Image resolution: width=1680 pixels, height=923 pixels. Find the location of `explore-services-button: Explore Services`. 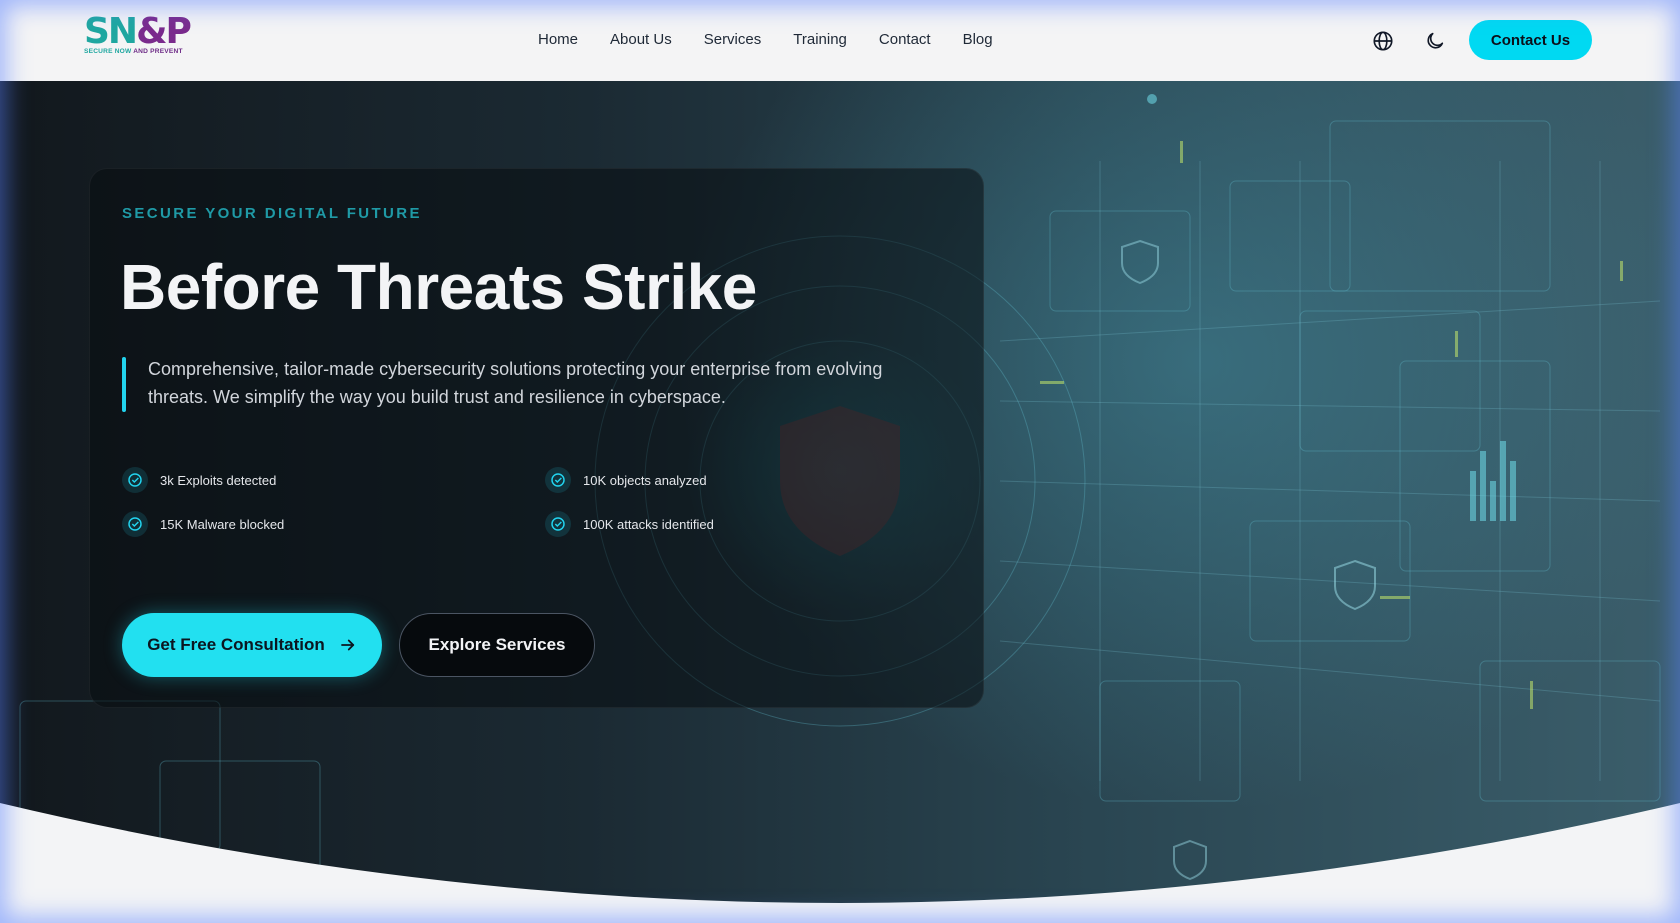

explore-services-button: Explore Services is located at coordinates (497, 645).